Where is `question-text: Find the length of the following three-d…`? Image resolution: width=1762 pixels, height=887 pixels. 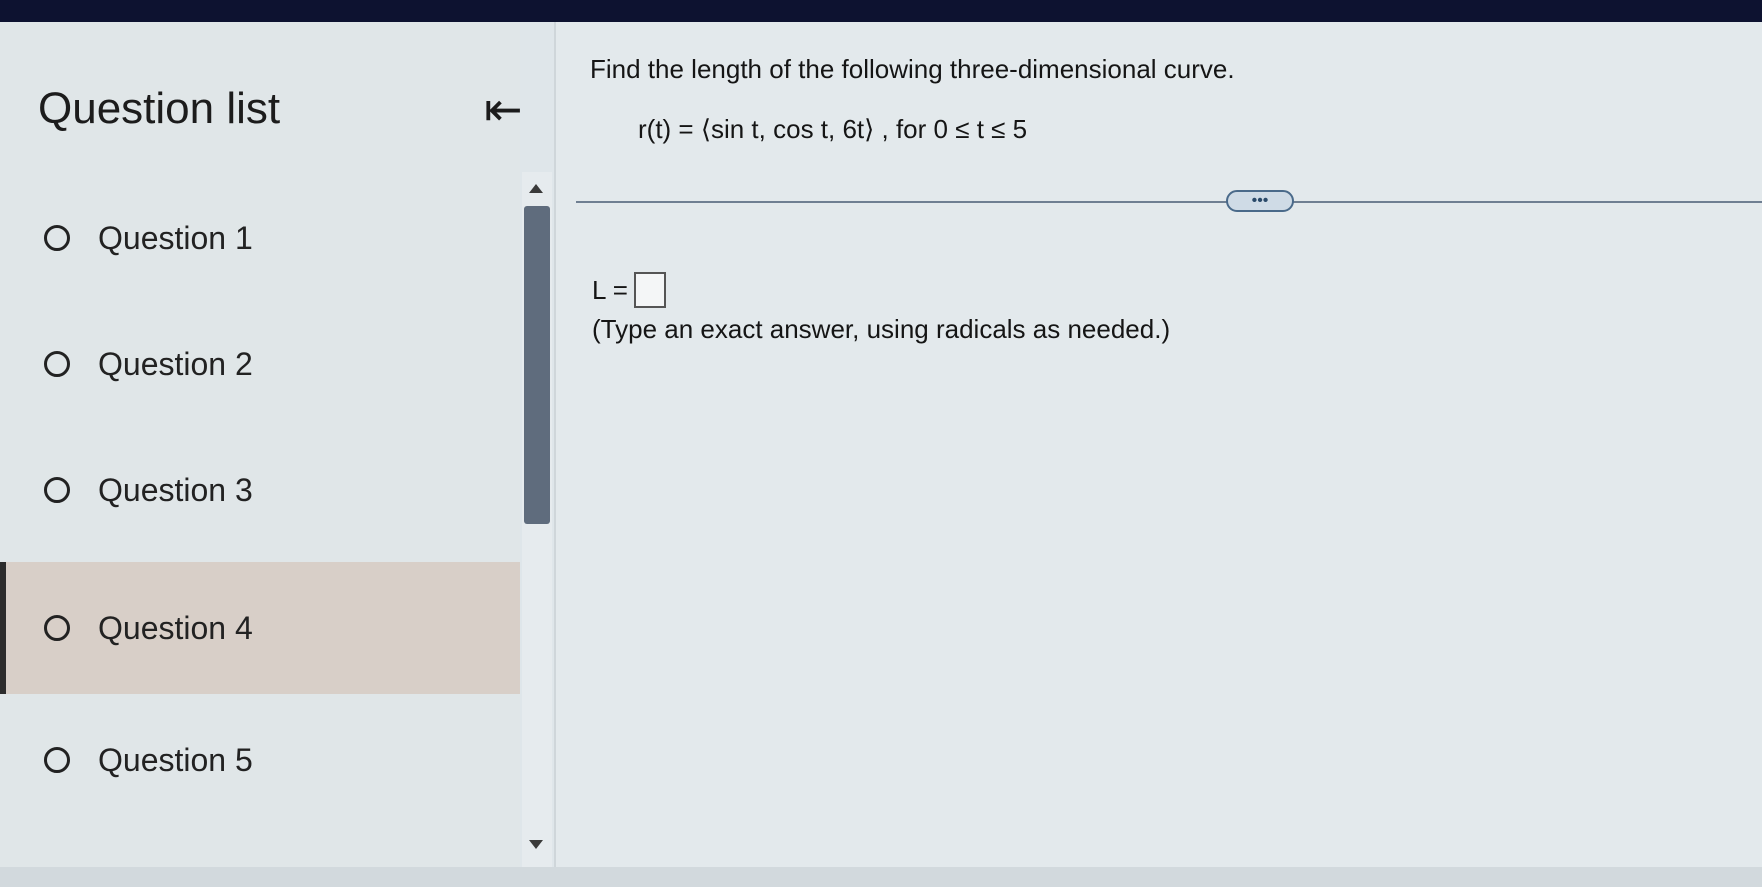 question-text: Find the length of the following three-d… is located at coordinates (912, 69).